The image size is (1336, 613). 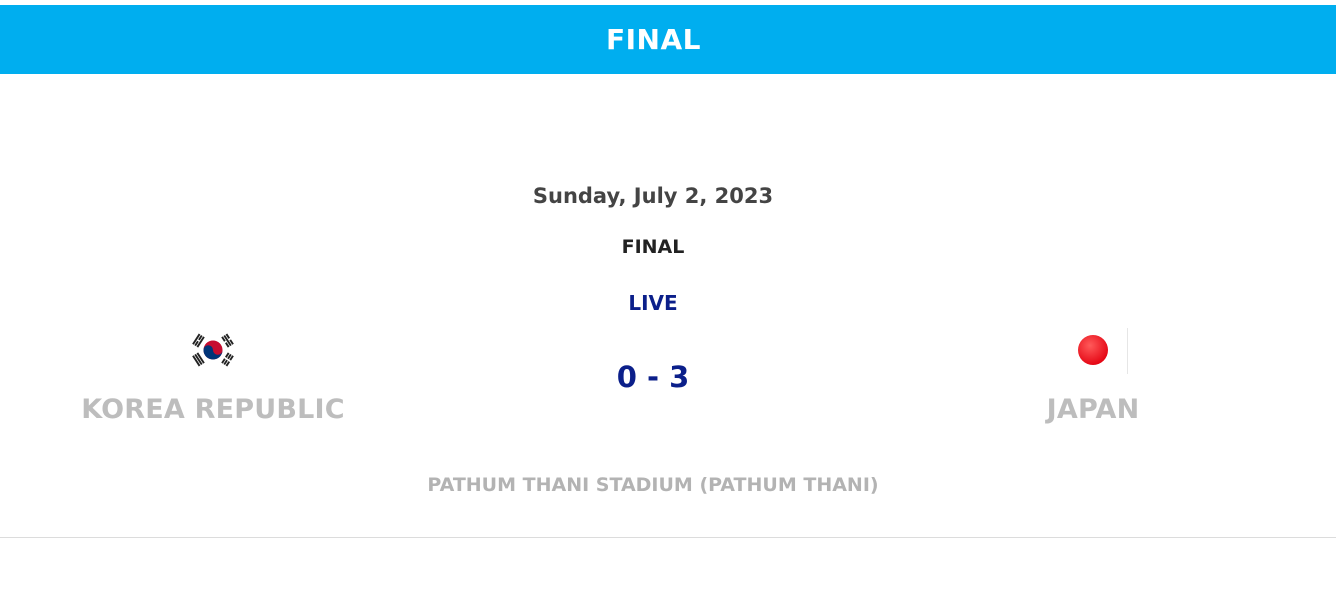 What do you see at coordinates (213, 409) in the screenshot?
I see `home-team-name: KOREA REPUBLIC` at bounding box center [213, 409].